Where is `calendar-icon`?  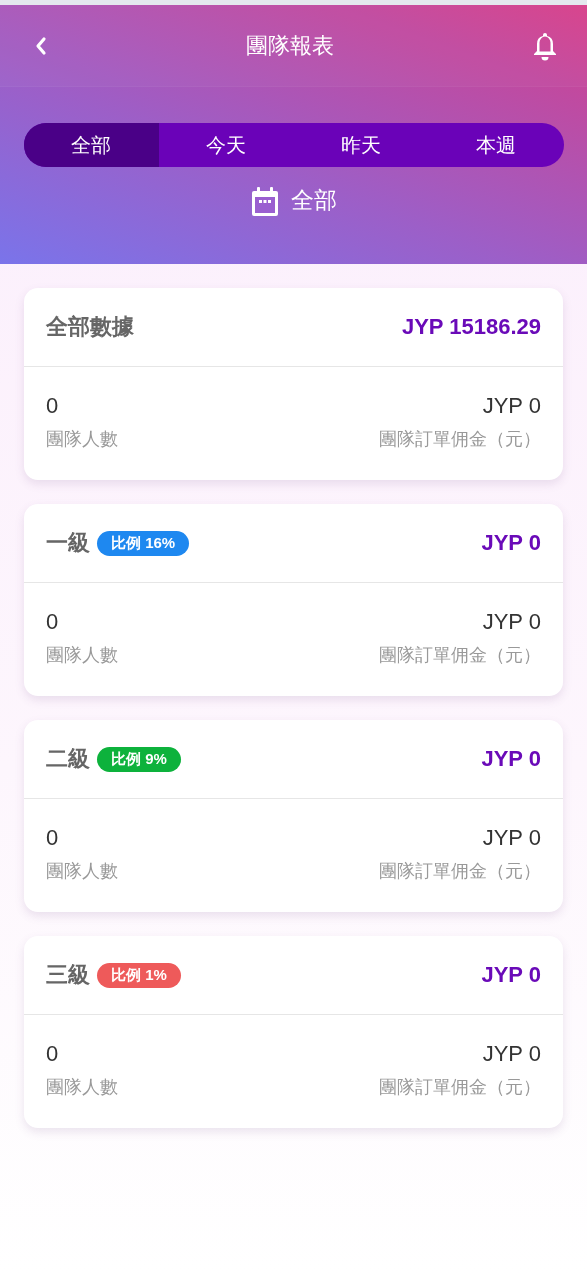
calendar-icon is located at coordinates (264, 200).